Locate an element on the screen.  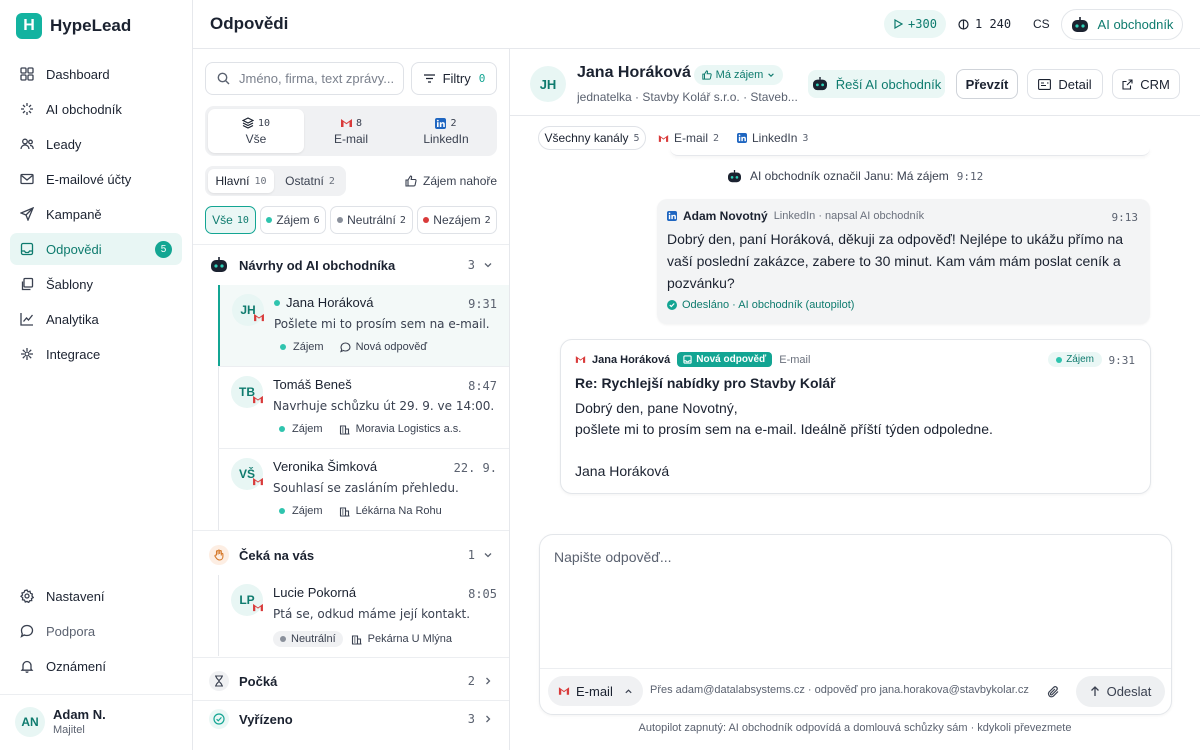
group-done: Vyřízeno 3 is located at coordinates (351, 719).